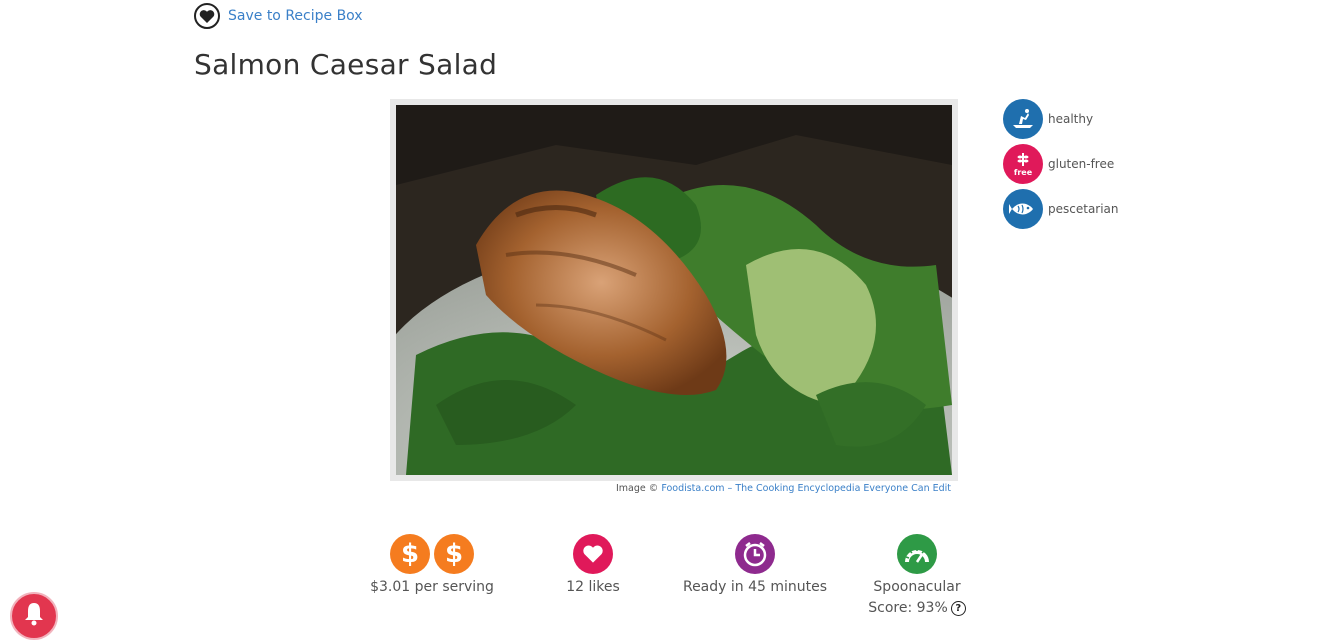 Image resolution: width=1340 pixels, height=641 pixels. Describe the element at coordinates (917, 587) in the screenshot. I see `spoonacular-label: Spoonacular` at that location.